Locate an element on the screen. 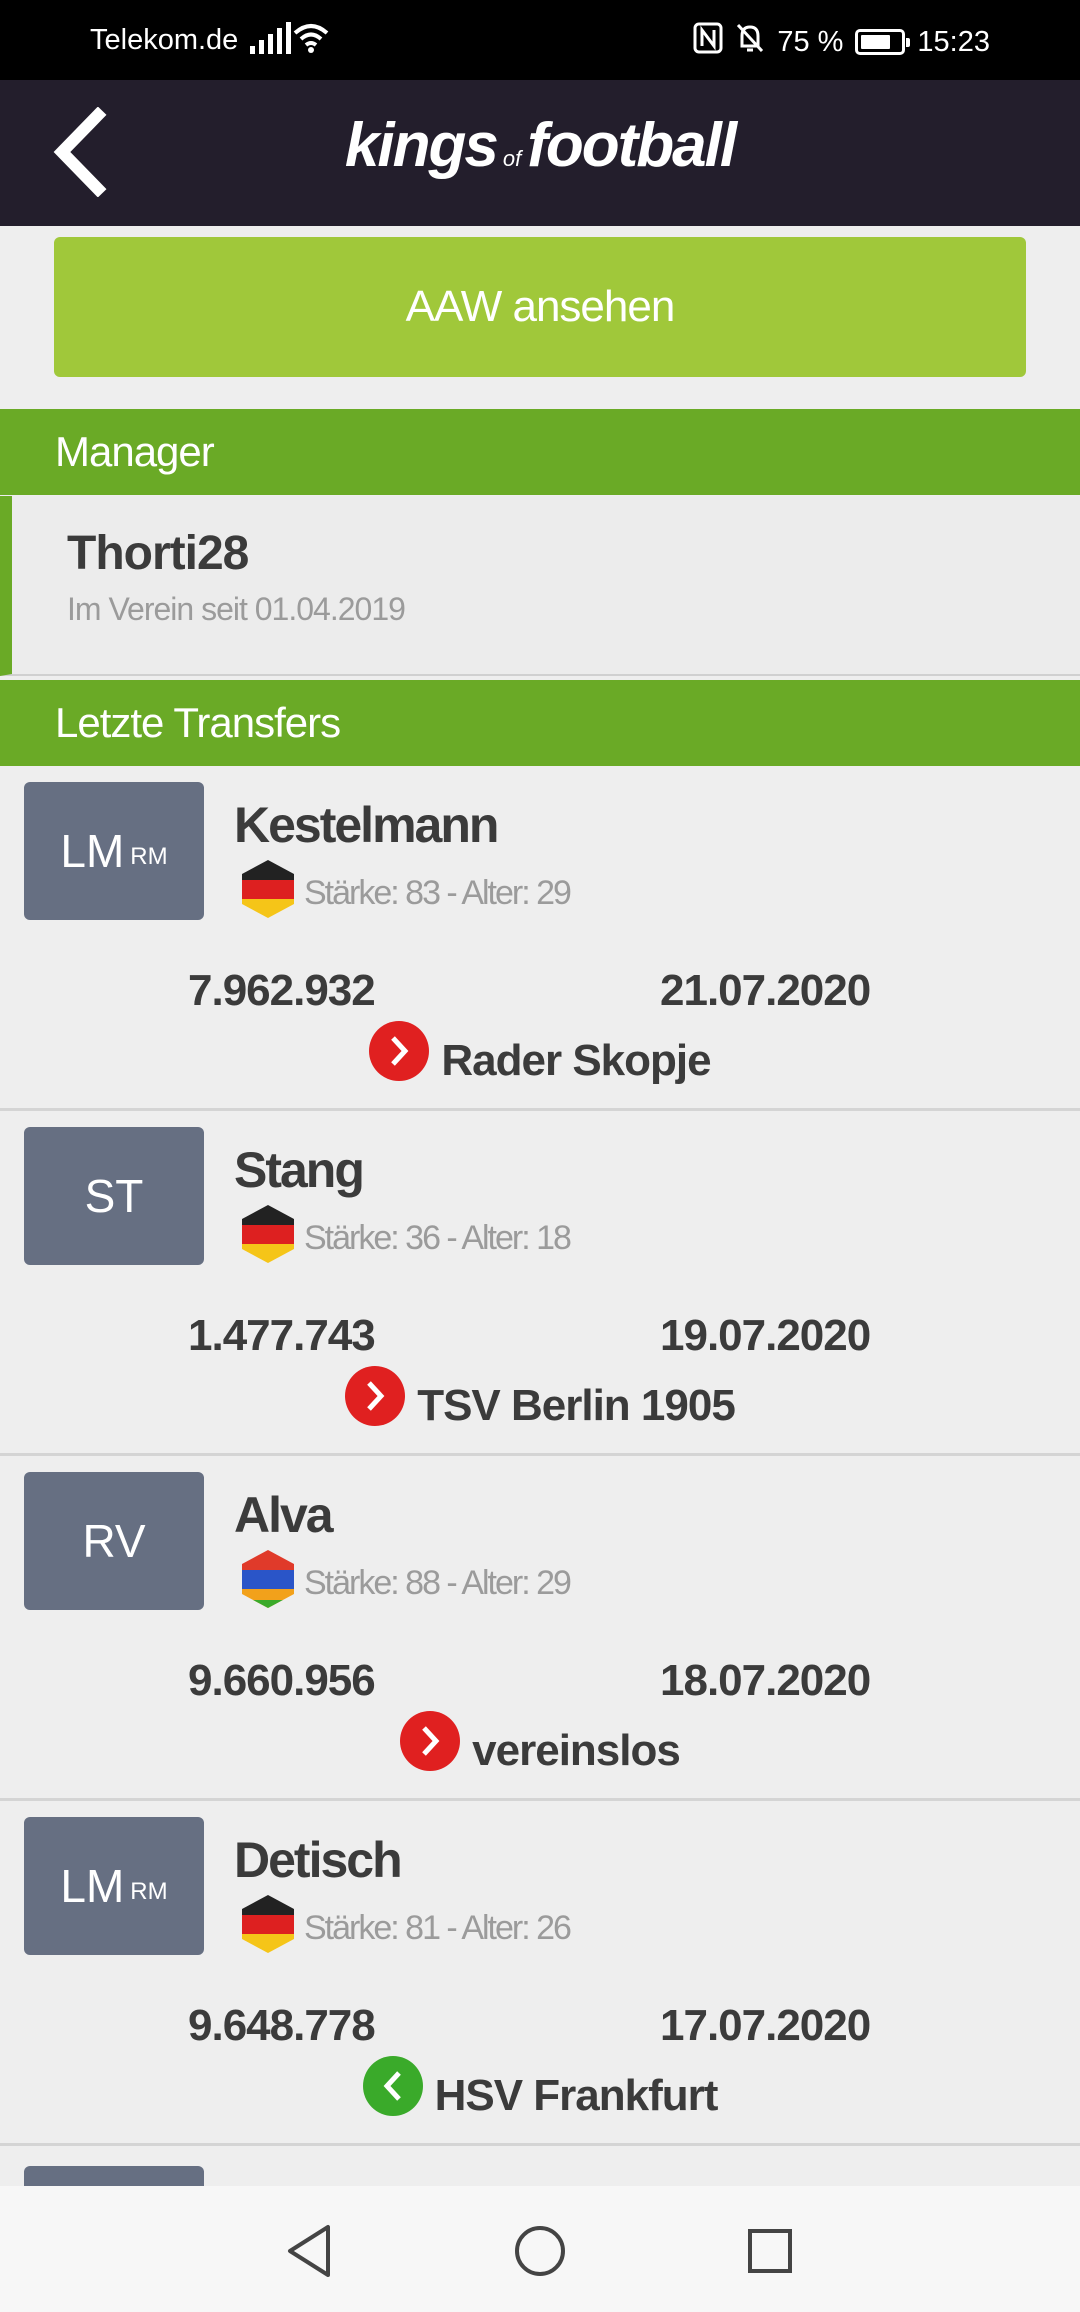 The height and width of the screenshot is (2312, 1080). manager-name: Thorti28 is located at coordinates (158, 553).